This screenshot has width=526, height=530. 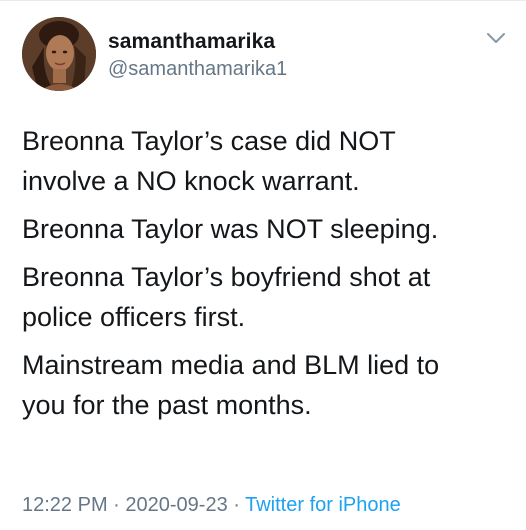 I want to click on avatar, so click(x=59, y=54).